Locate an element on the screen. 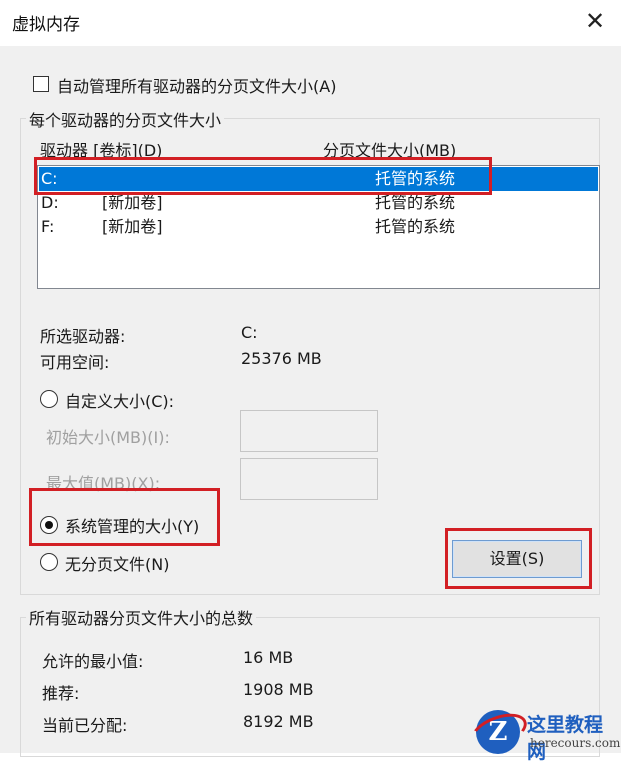 Image resolution: width=621 pixels, height=764 pixels. initial-size-input is located at coordinates (309, 431).